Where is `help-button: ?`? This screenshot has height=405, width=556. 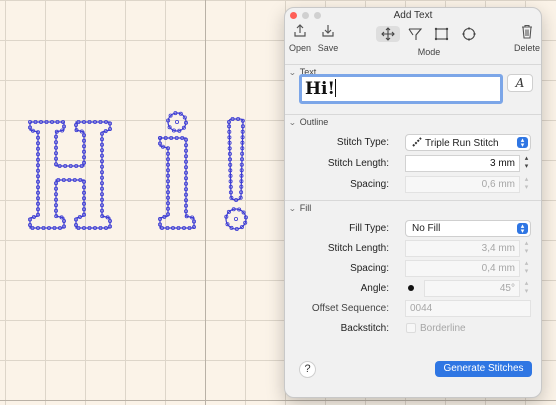 help-button: ? is located at coordinates (307, 369).